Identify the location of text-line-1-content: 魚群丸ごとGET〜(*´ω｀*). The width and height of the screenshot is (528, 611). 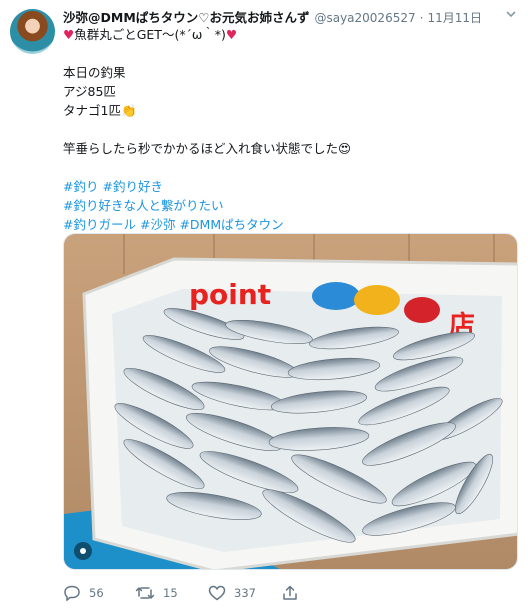
(150, 34).